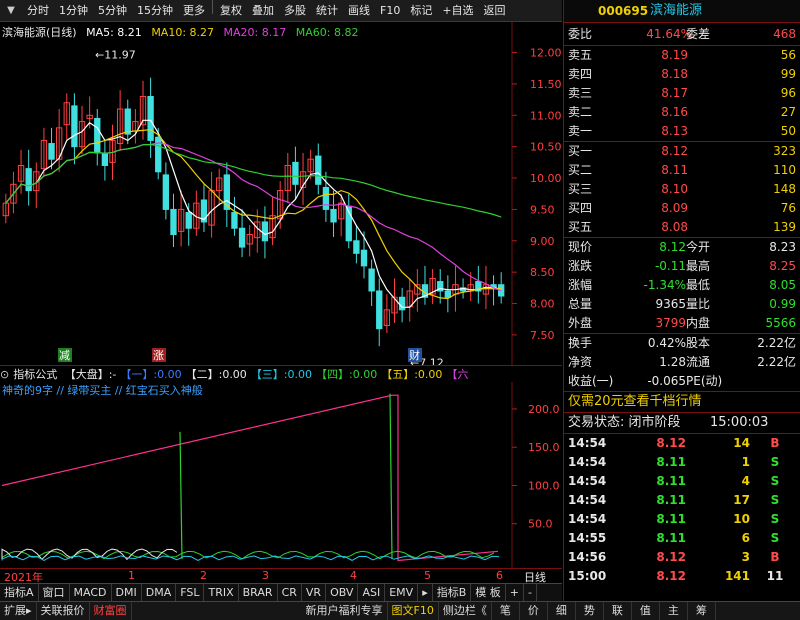 Image resolution: width=800 pixels, height=620 pixels. I want to click on trade-price-1: 8.11, so click(671, 462).